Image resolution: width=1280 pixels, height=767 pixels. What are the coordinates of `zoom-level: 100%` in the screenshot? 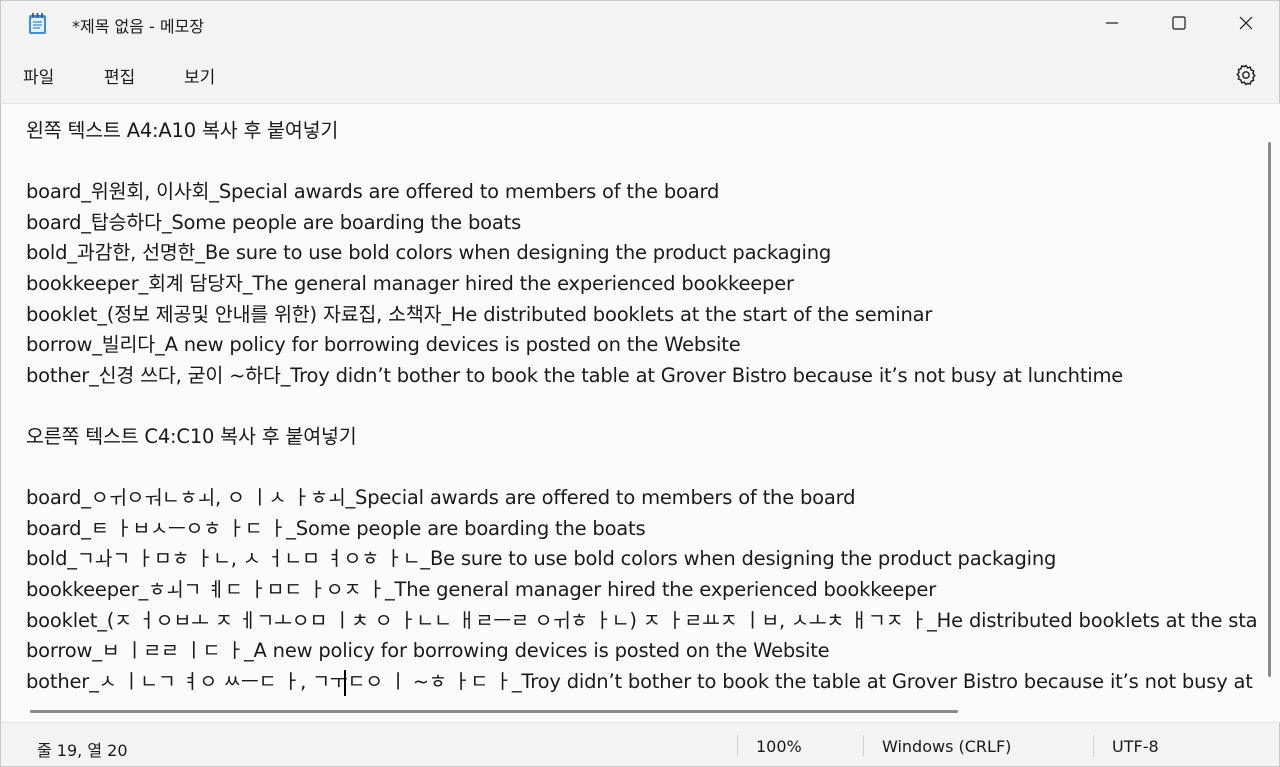 It's located at (779, 746).